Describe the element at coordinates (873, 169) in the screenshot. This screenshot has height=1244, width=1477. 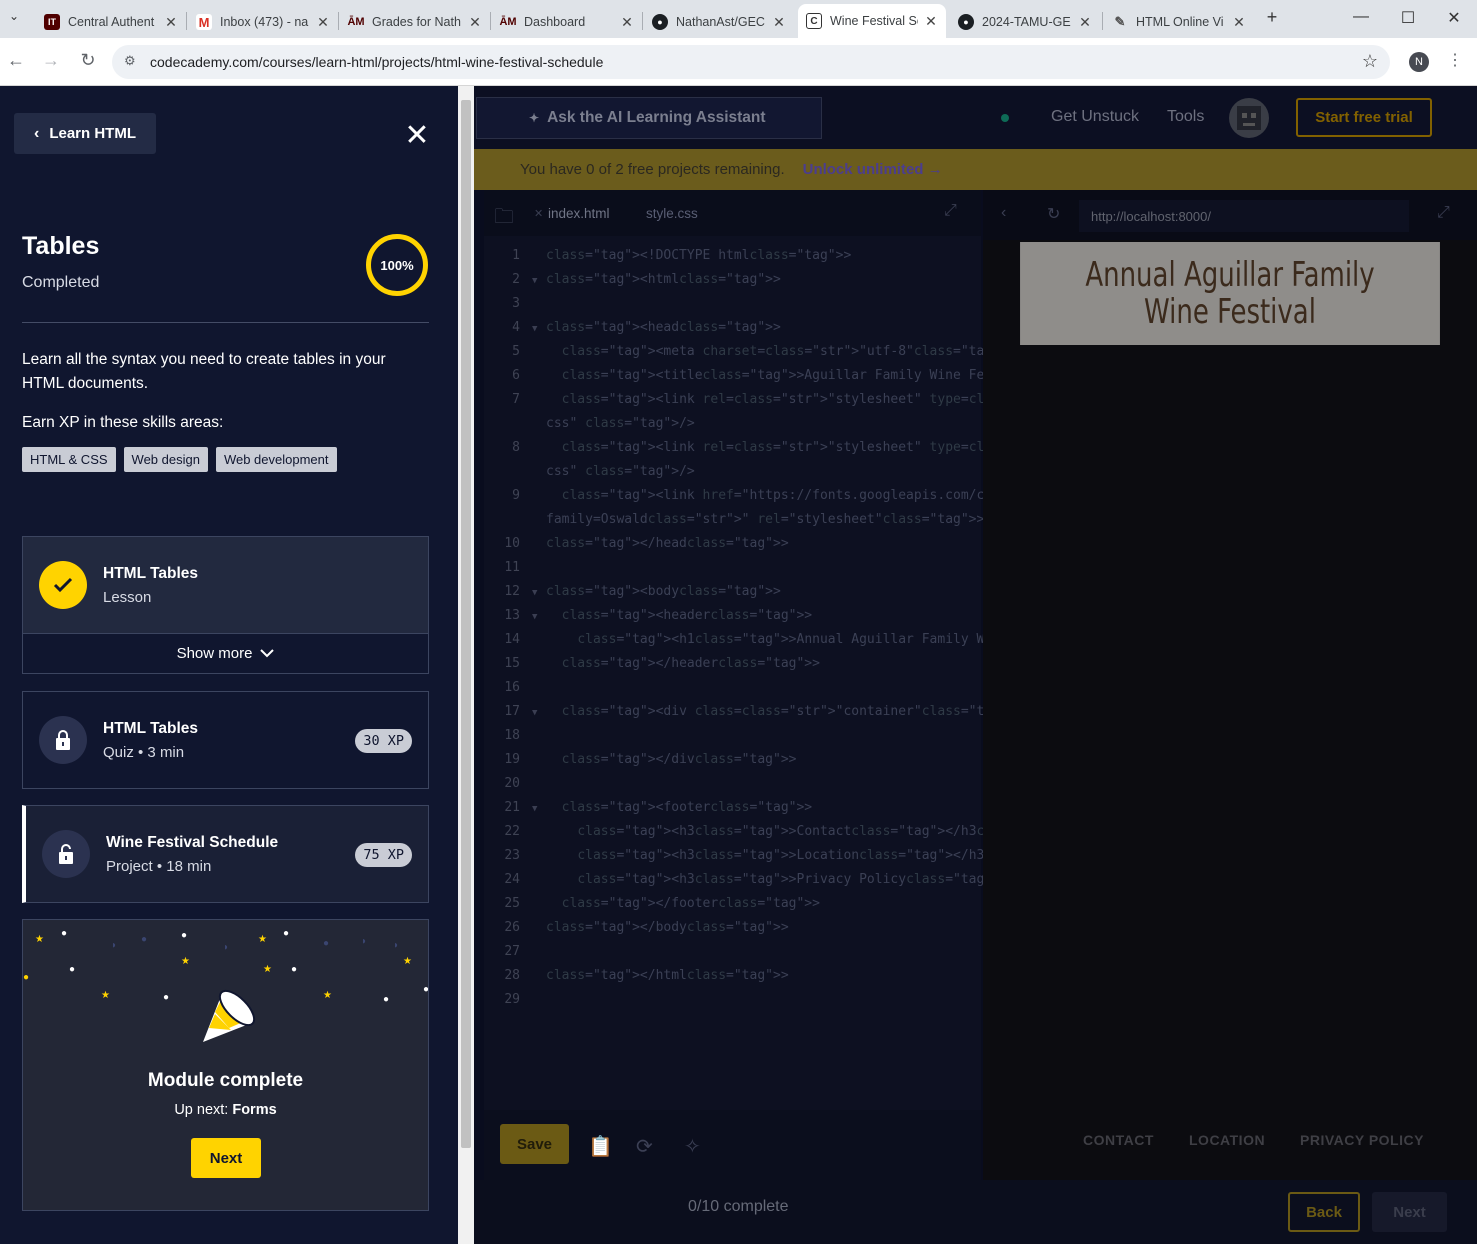
I see `unlock-unlimited-link: Unlock unlimited →` at that location.